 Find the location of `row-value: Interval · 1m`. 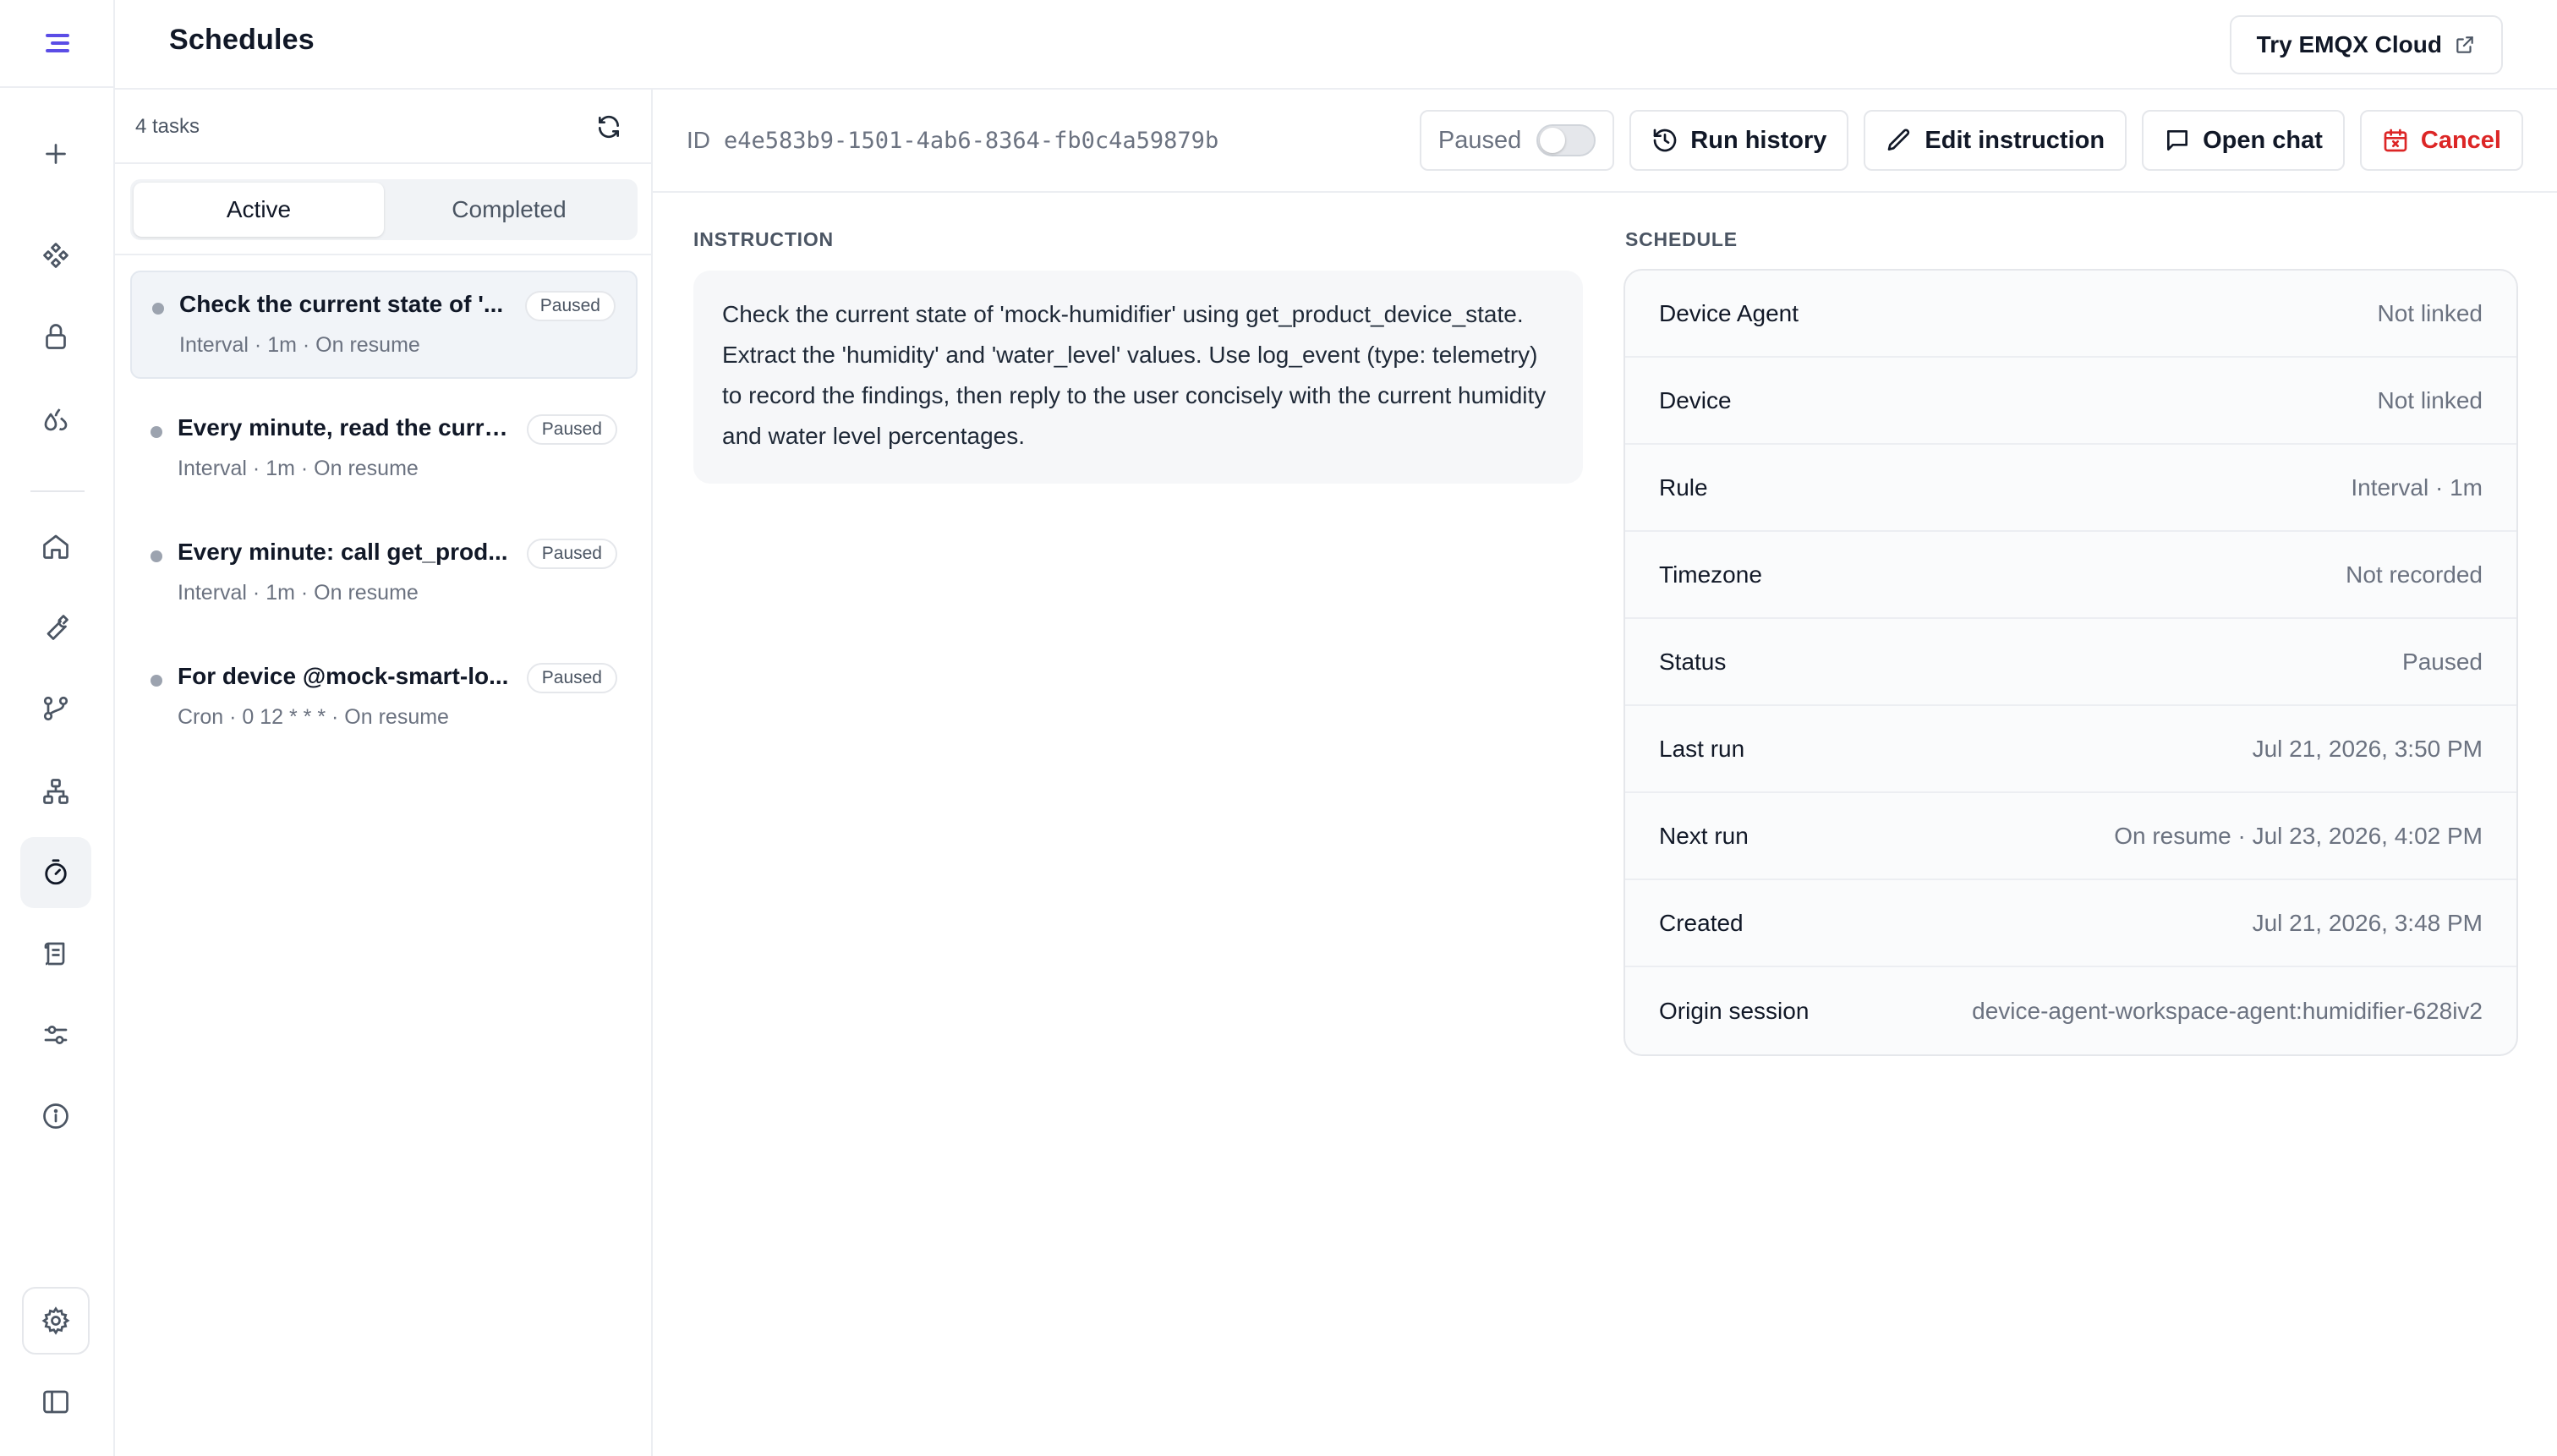

row-value: Interval · 1m is located at coordinates (2417, 487).